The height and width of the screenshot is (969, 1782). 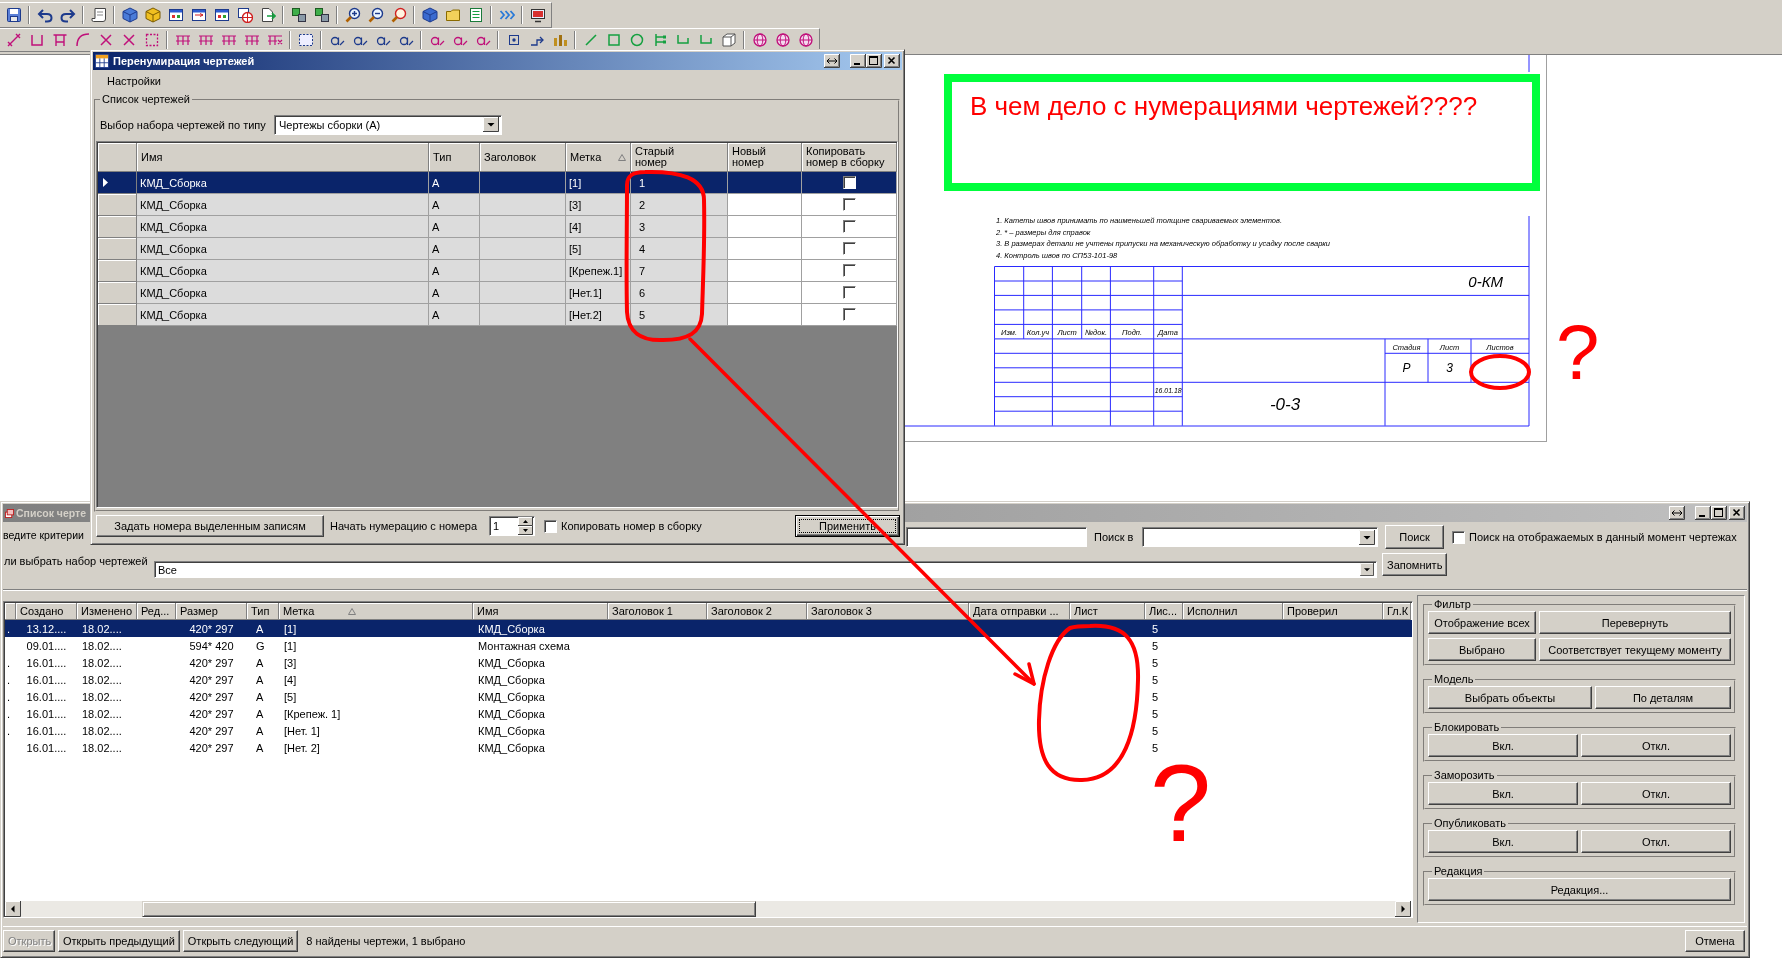 I want to click on column-header: Новый номер, so click(x=765, y=157).